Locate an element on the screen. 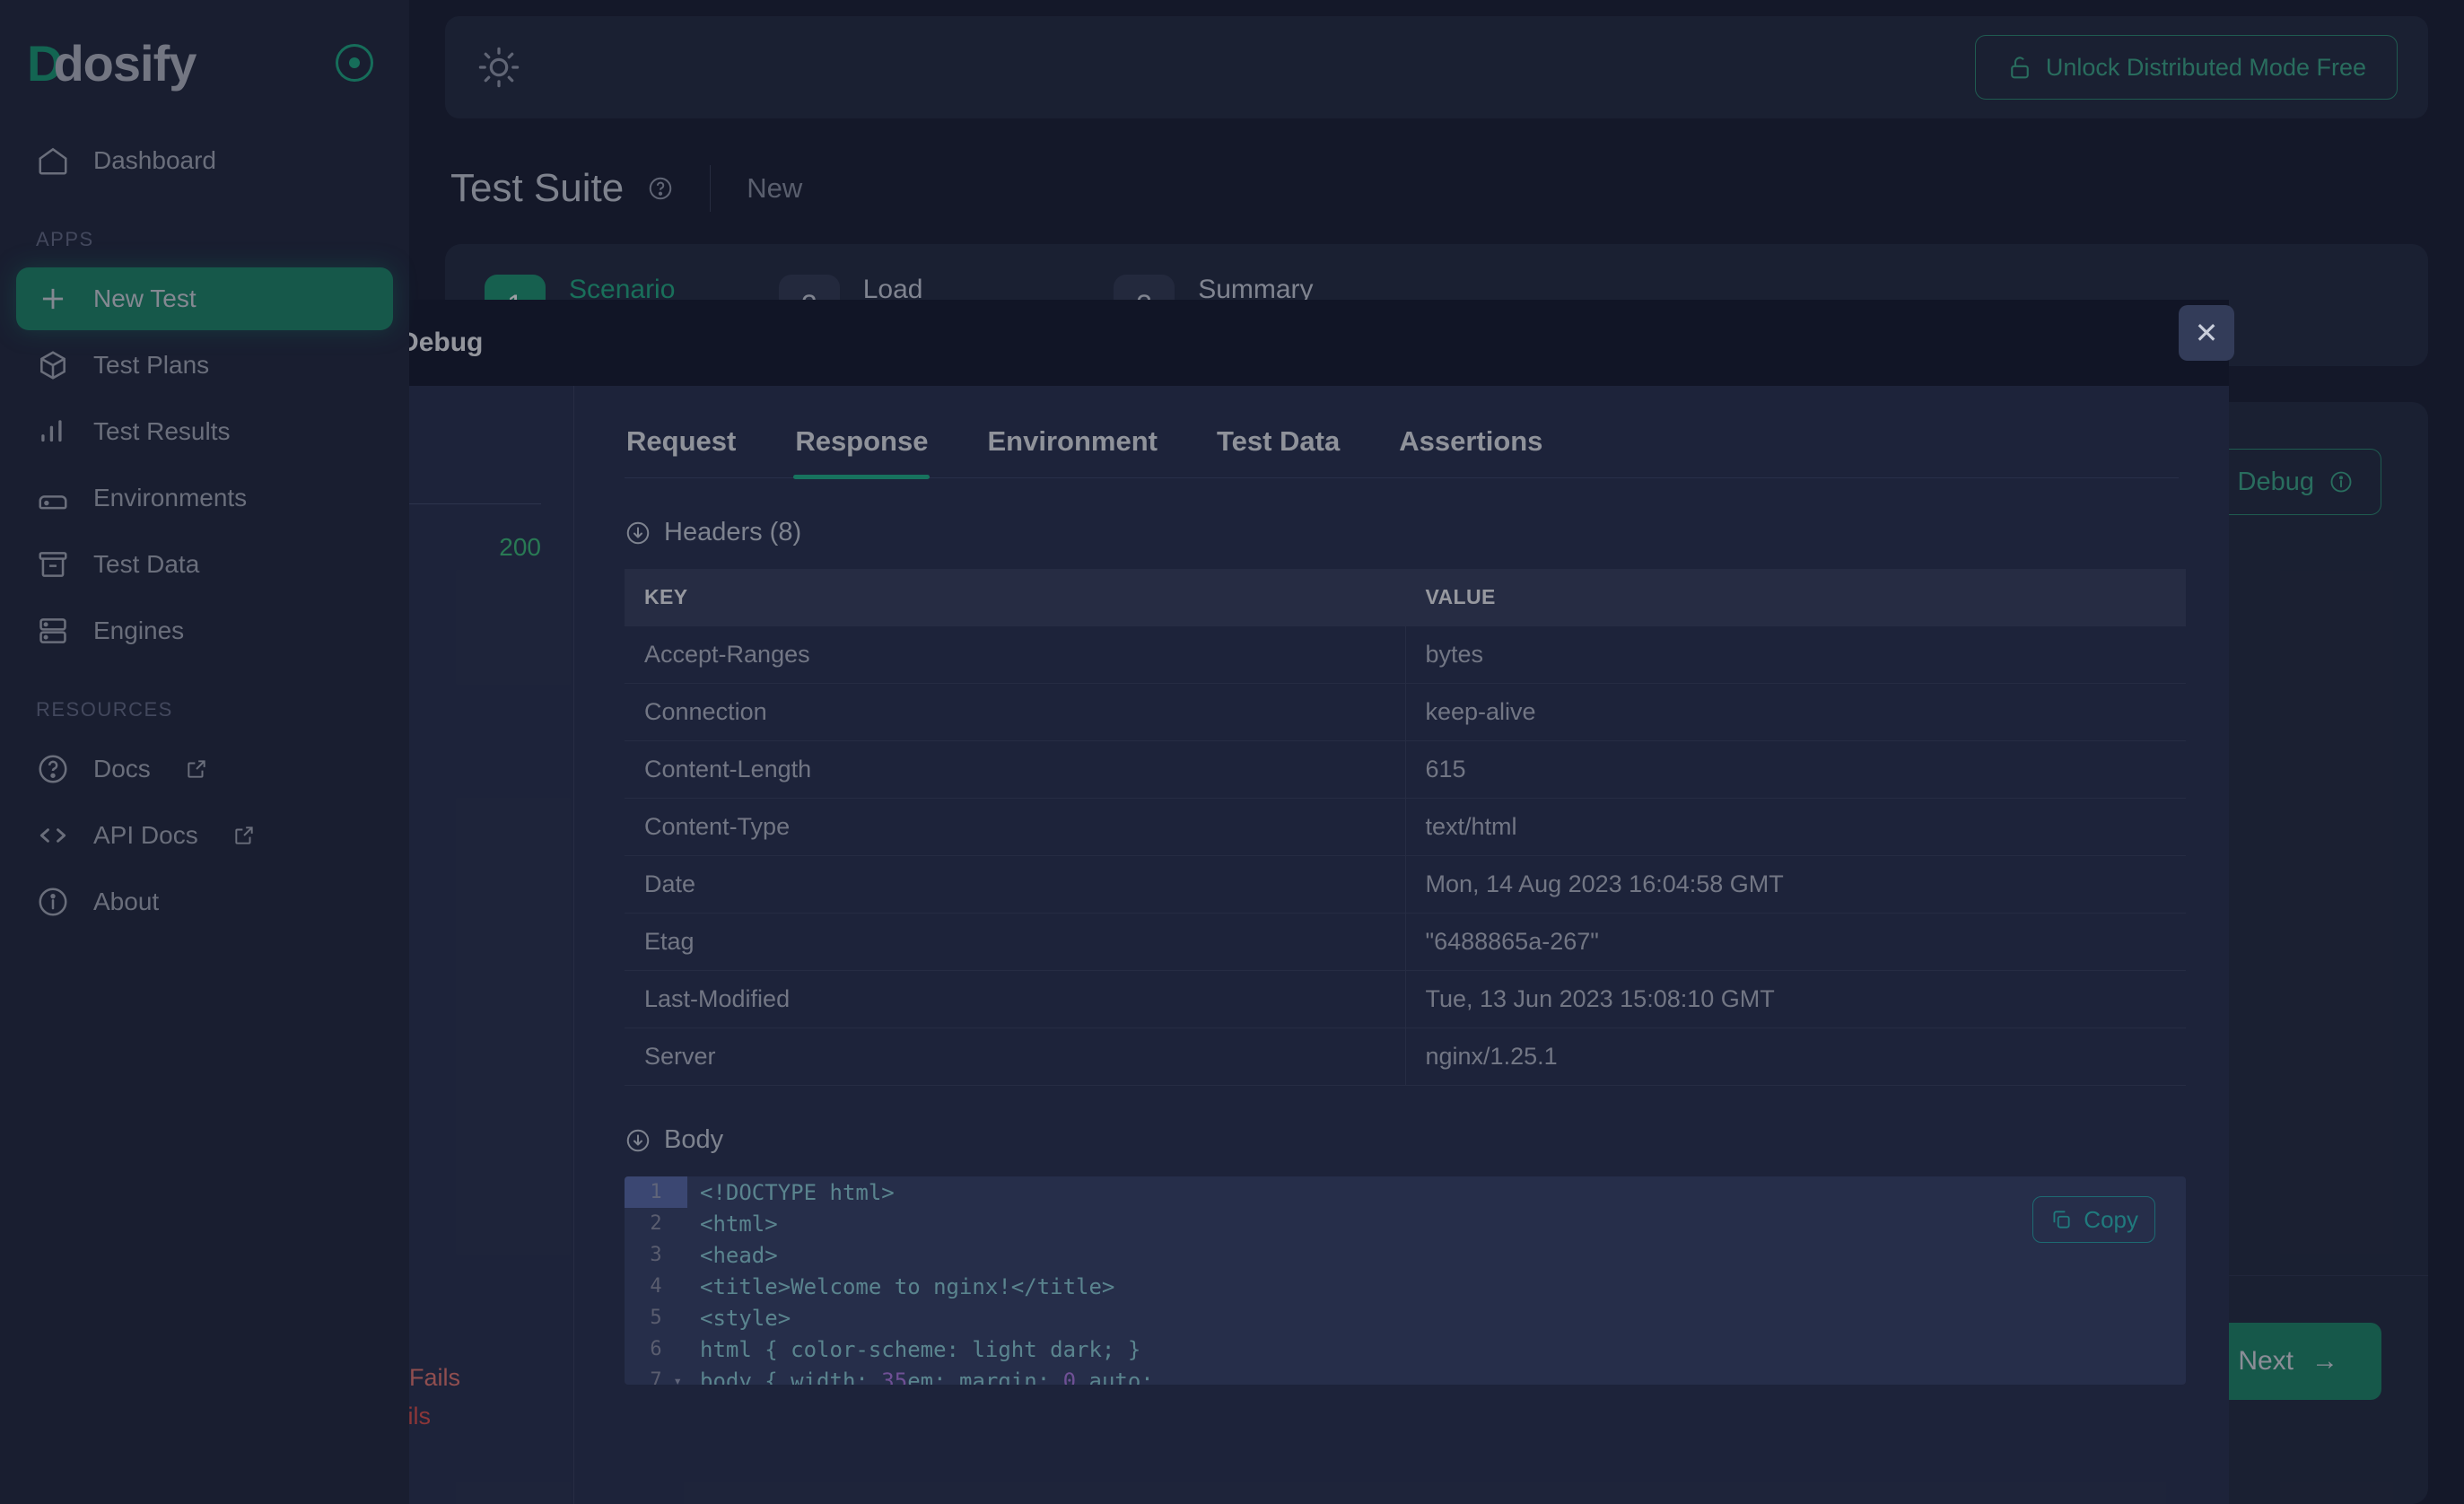 This screenshot has height=1504, width=2464. close-icon: ✕ is located at coordinates (2206, 333).